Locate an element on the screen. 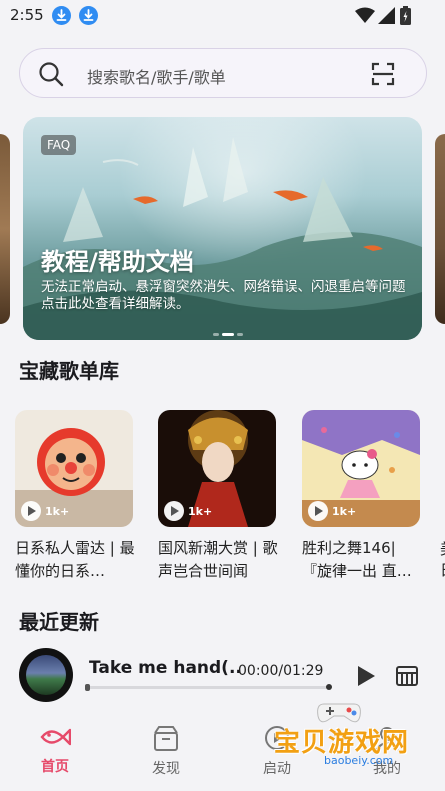  faq-badge: FAQ is located at coordinates (59, 145).